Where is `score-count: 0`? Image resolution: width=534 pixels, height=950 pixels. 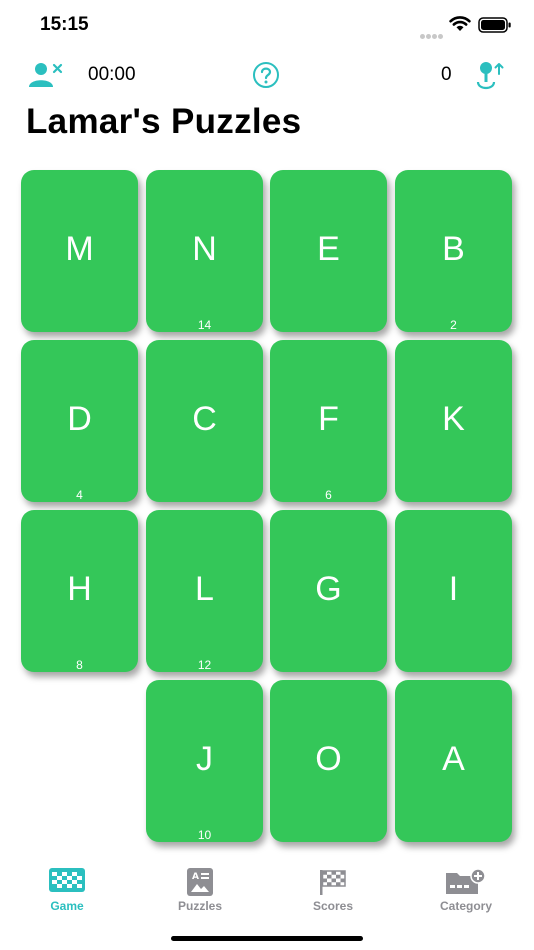
score-count: 0 is located at coordinates (446, 74).